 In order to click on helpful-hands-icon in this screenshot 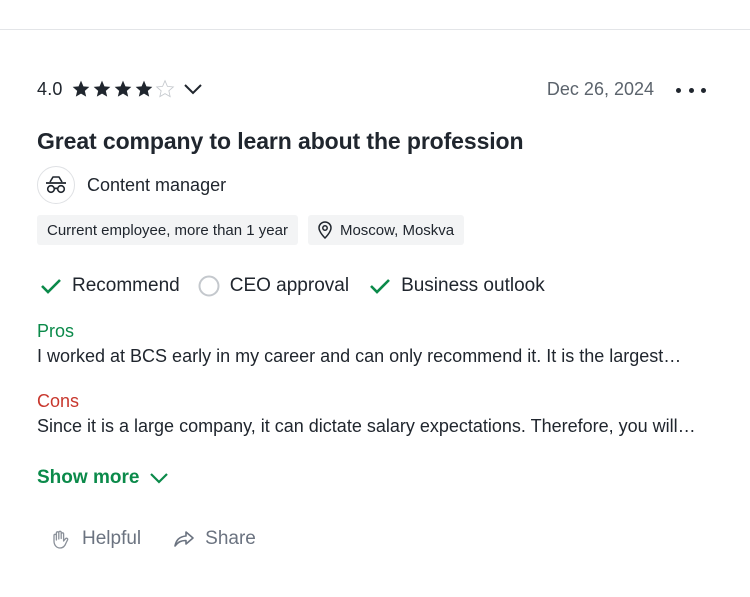, I will do `click(61, 539)`.